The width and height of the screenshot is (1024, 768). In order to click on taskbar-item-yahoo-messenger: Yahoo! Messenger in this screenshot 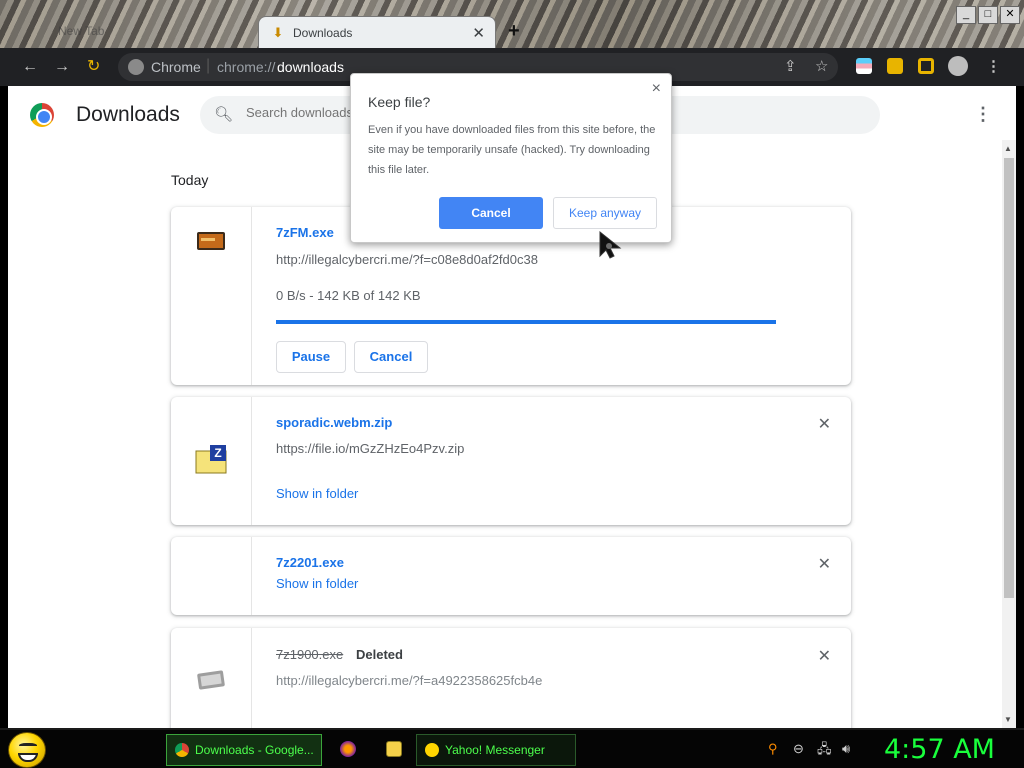, I will do `click(496, 750)`.